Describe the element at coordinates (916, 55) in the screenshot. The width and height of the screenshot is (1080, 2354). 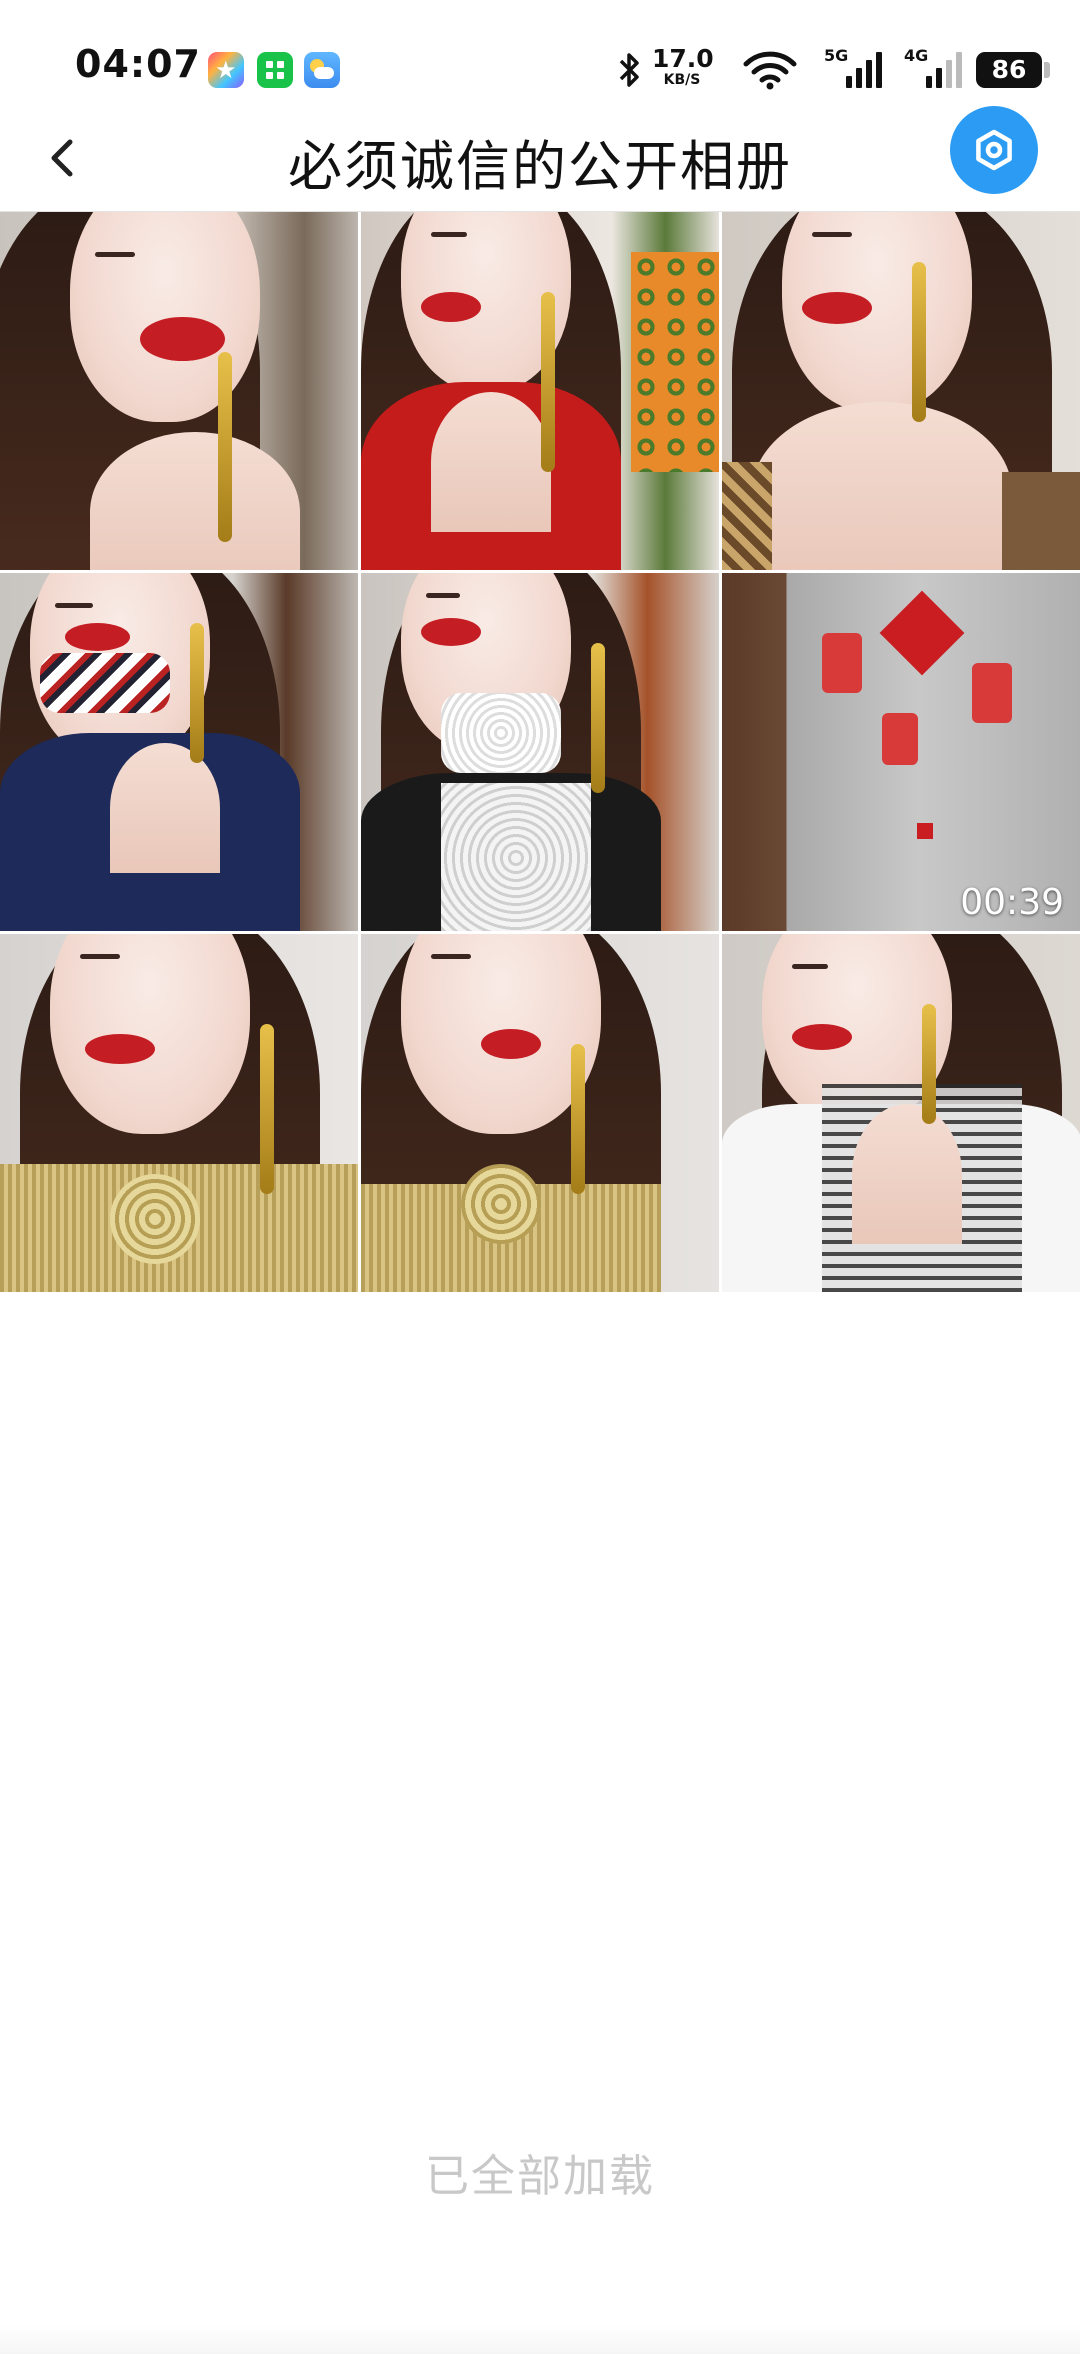
I see `sim2-label: 4G` at that location.